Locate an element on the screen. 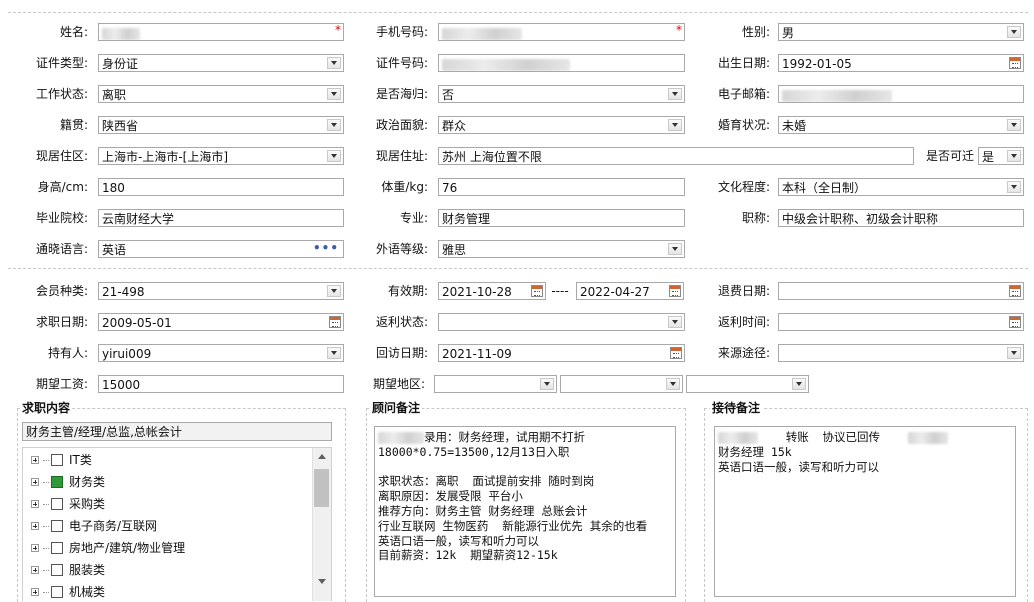 This screenshot has height=602, width=1034. language-input: 英语 ••• is located at coordinates (221, 249).